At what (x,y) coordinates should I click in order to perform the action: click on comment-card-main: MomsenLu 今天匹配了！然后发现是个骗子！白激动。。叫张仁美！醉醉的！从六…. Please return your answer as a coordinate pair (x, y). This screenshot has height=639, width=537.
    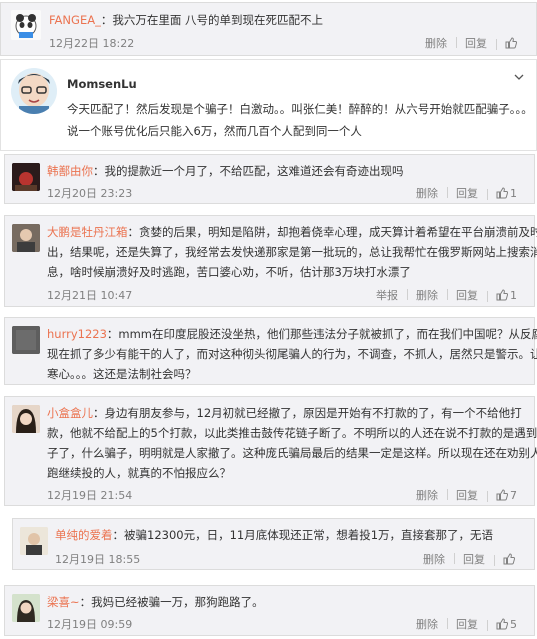
    Looking at the image, I should click on (268, 105).